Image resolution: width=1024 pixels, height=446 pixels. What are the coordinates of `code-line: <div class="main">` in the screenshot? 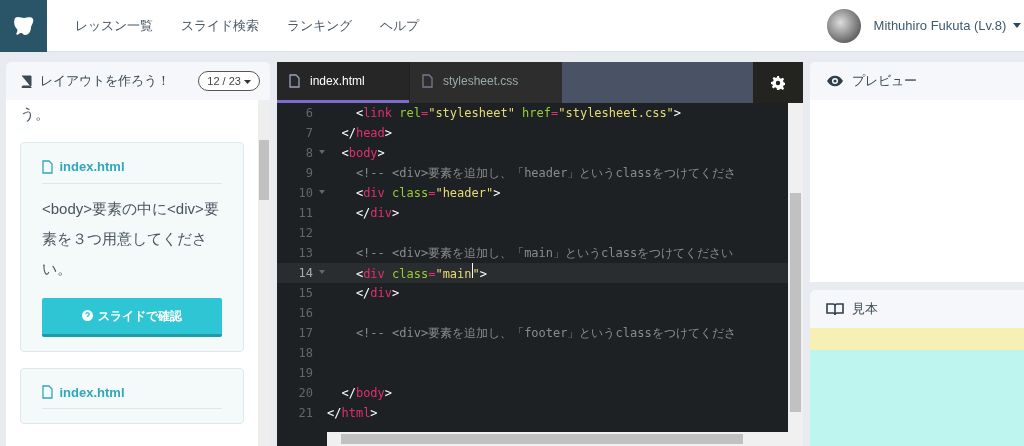 It's located at (407, 273).